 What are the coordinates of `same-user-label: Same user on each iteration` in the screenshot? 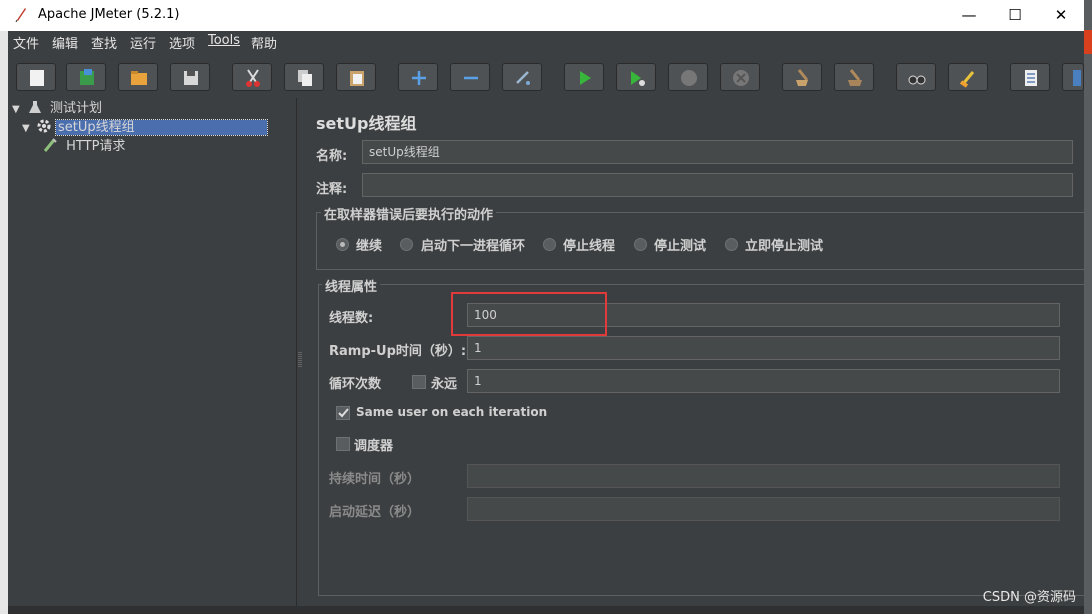 It's located at (451, 412).